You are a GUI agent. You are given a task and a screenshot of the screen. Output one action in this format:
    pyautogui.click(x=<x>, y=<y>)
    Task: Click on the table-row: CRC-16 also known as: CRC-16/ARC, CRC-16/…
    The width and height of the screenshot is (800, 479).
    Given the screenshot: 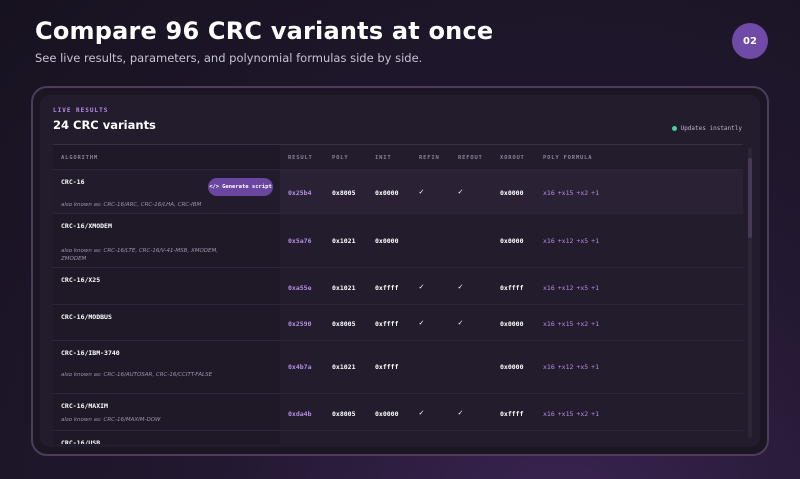 What is the action you would take?
    pyautogui.click(x=398, y=191)
    